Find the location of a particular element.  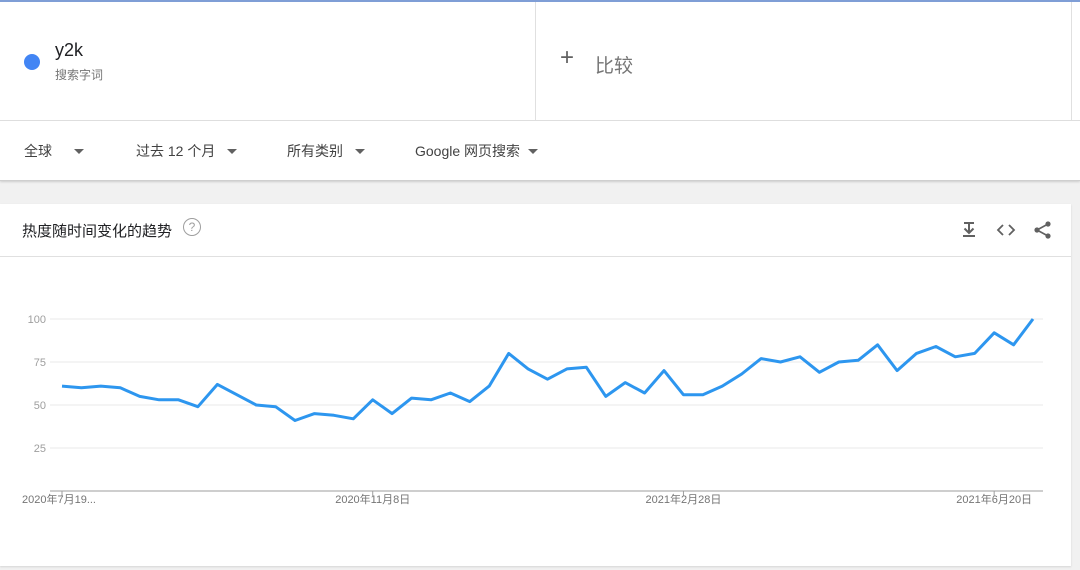

y-tick-label: 25 is located at coordinates (40, 449).